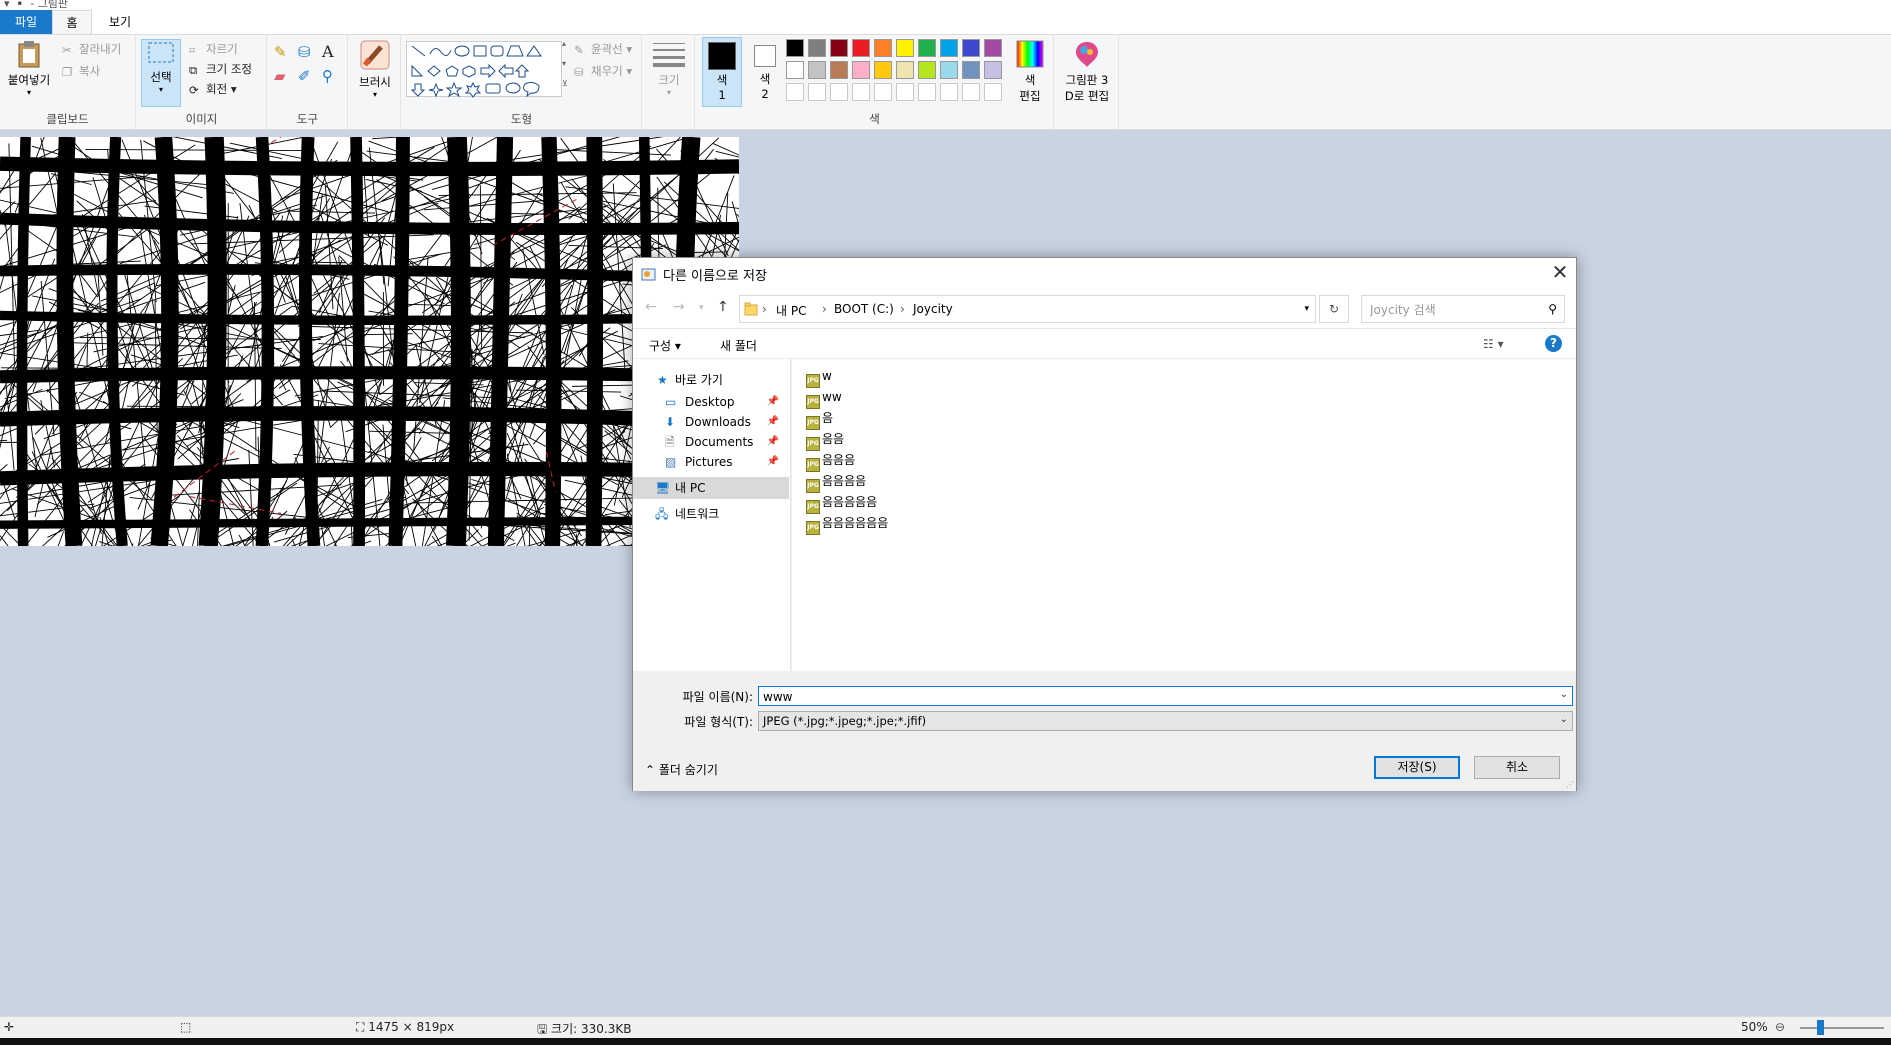 This screenshot has height=1045, width=1891. Describe the element at coordinates (484, 69) in the screenshot. I see `shapes-gallery` at that location.